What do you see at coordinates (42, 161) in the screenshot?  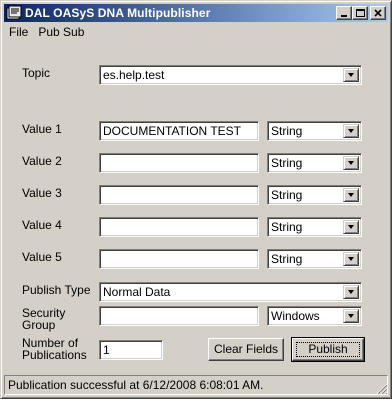 I see `value-2-label: Value 2` at bounding box center [42, 161].